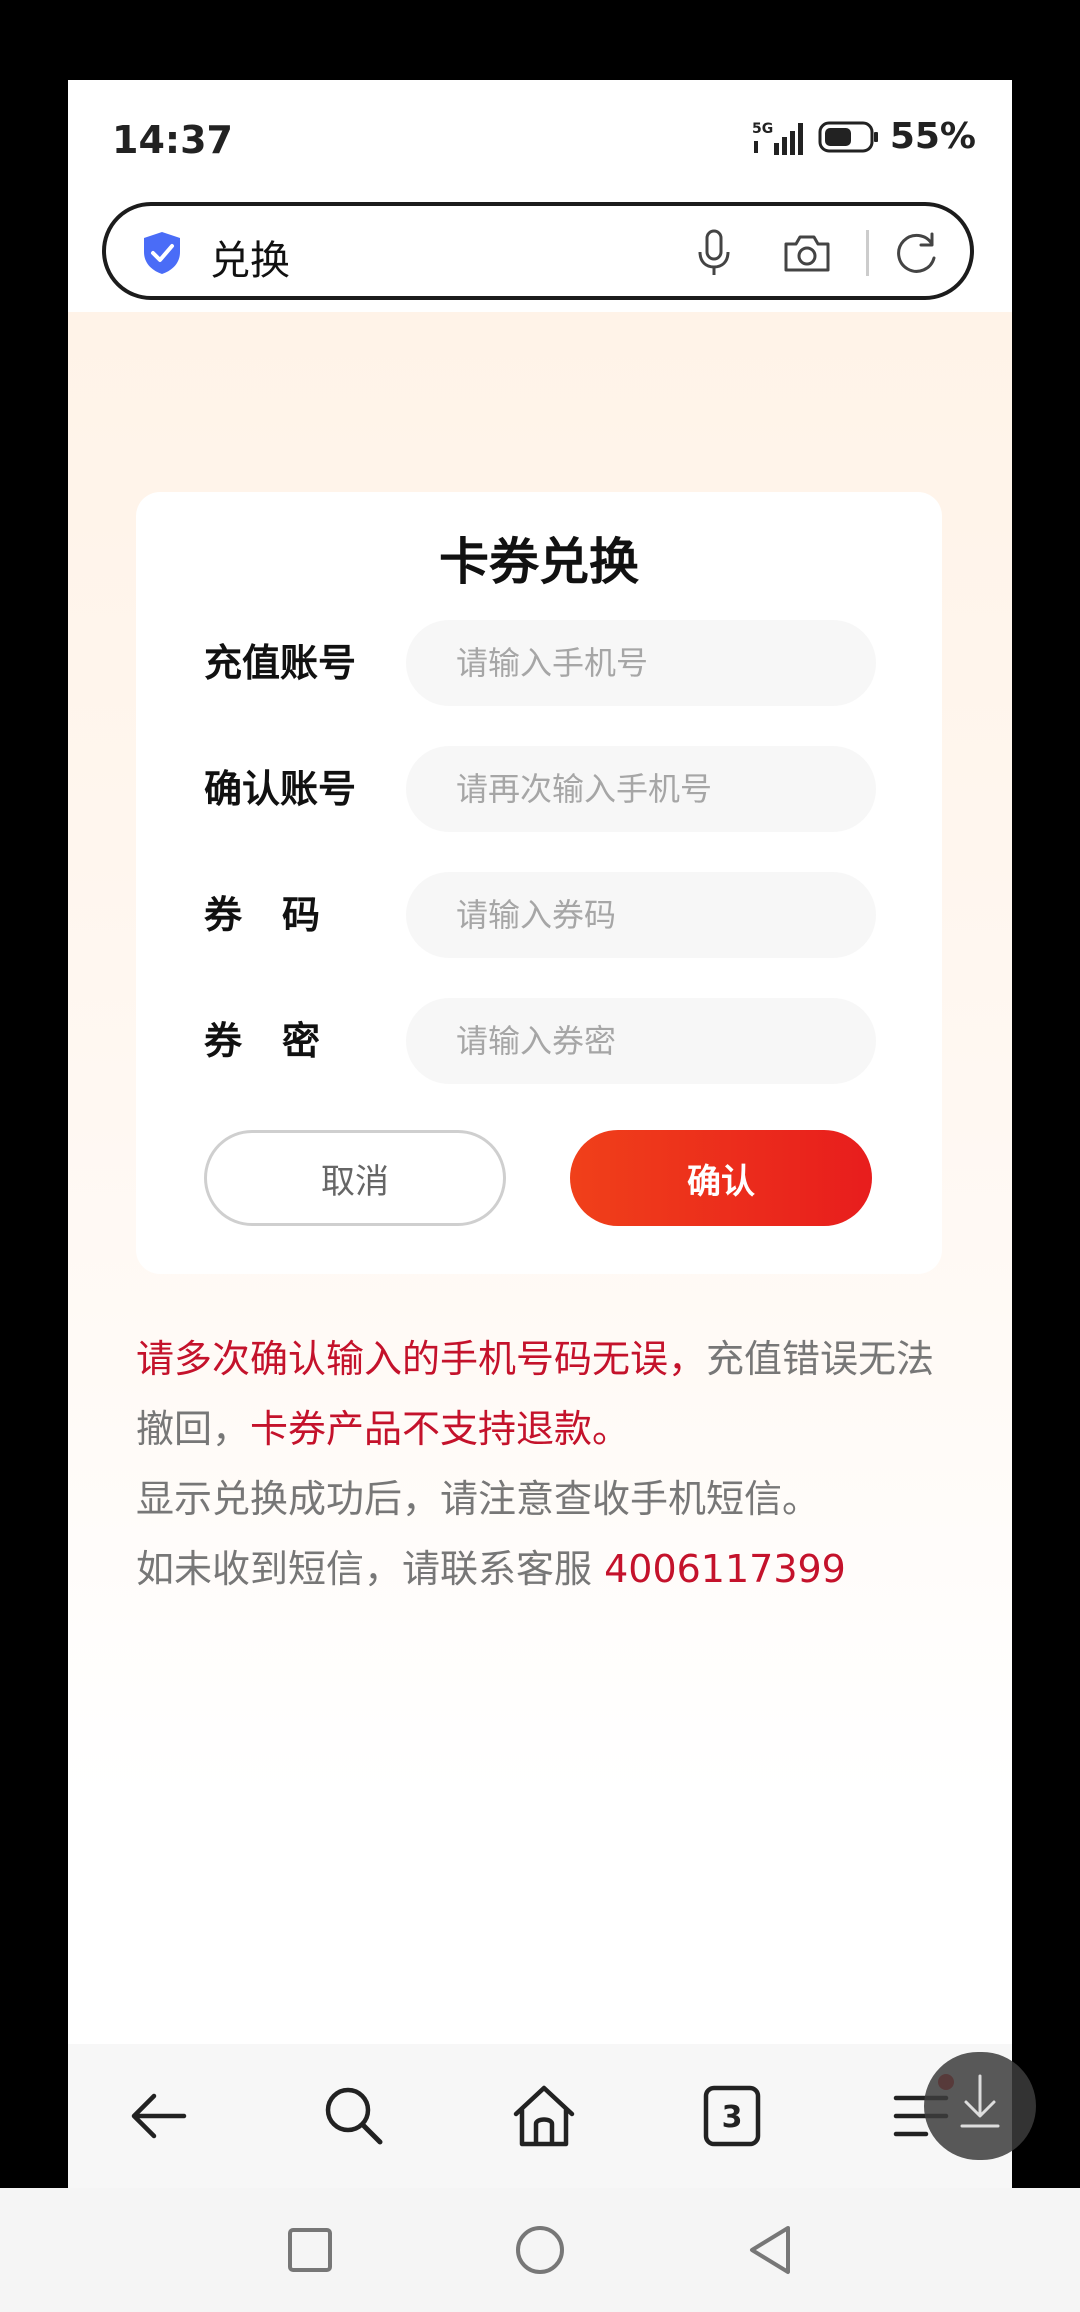  I want to click on camera-icon, so click(807, 253).